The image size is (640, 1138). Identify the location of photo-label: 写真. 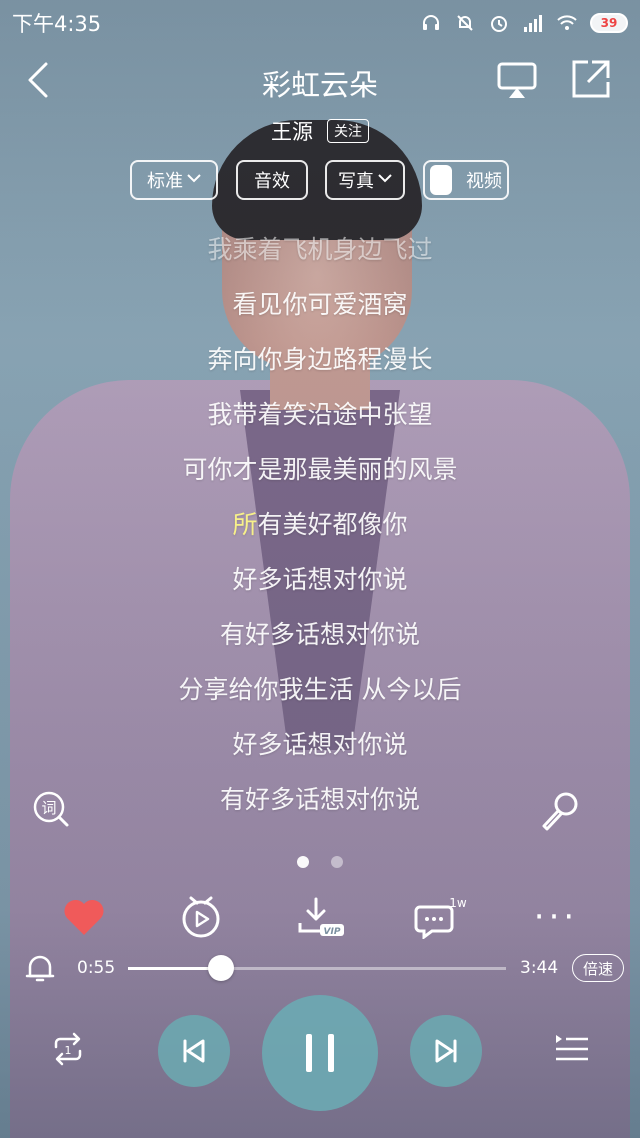
(356, 181).